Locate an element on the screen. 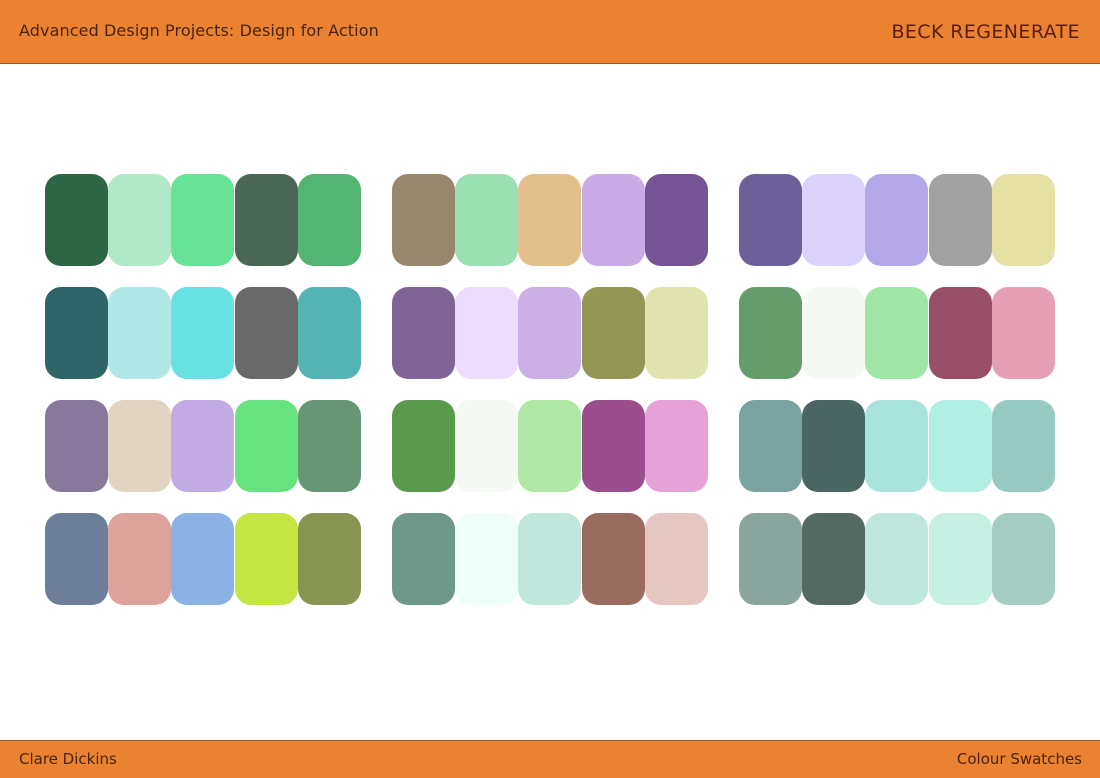  author-name: Clare Dickins is located at coordinates (68, 759).